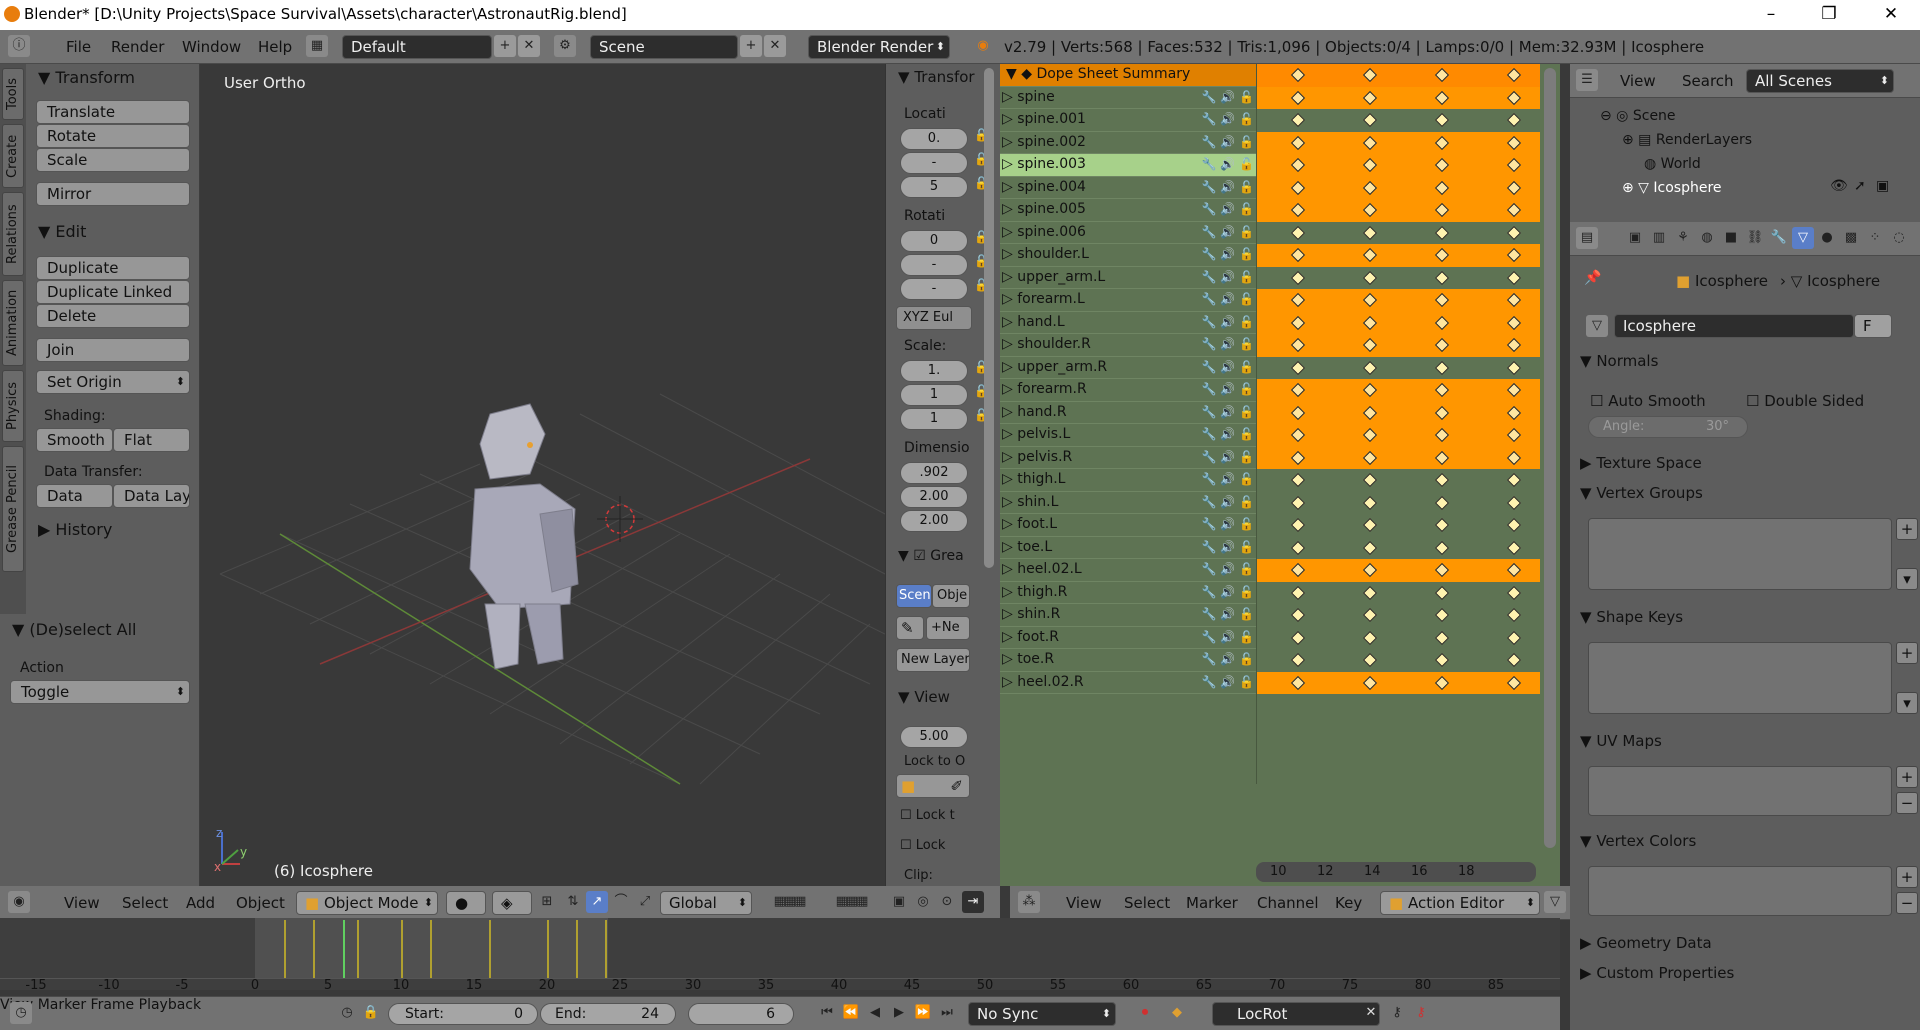  Describe the element at coordinates (1128, 210) in the screenshot. I see `channel-row: ▷ spine.005 🔧 🔊 🔓` at that location.